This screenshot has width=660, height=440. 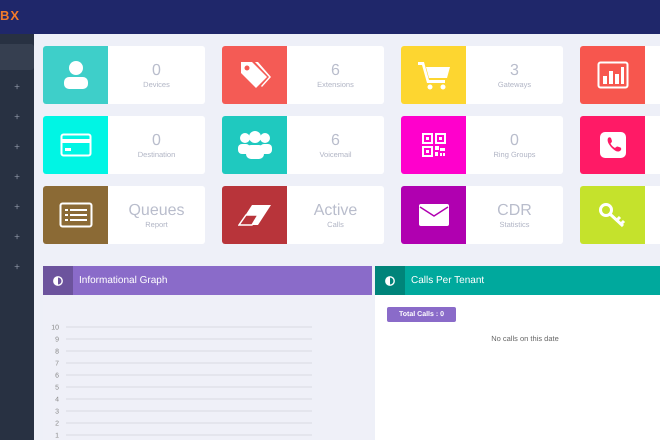 I want to click on qr-code-icon, so click(x=434, y=145).